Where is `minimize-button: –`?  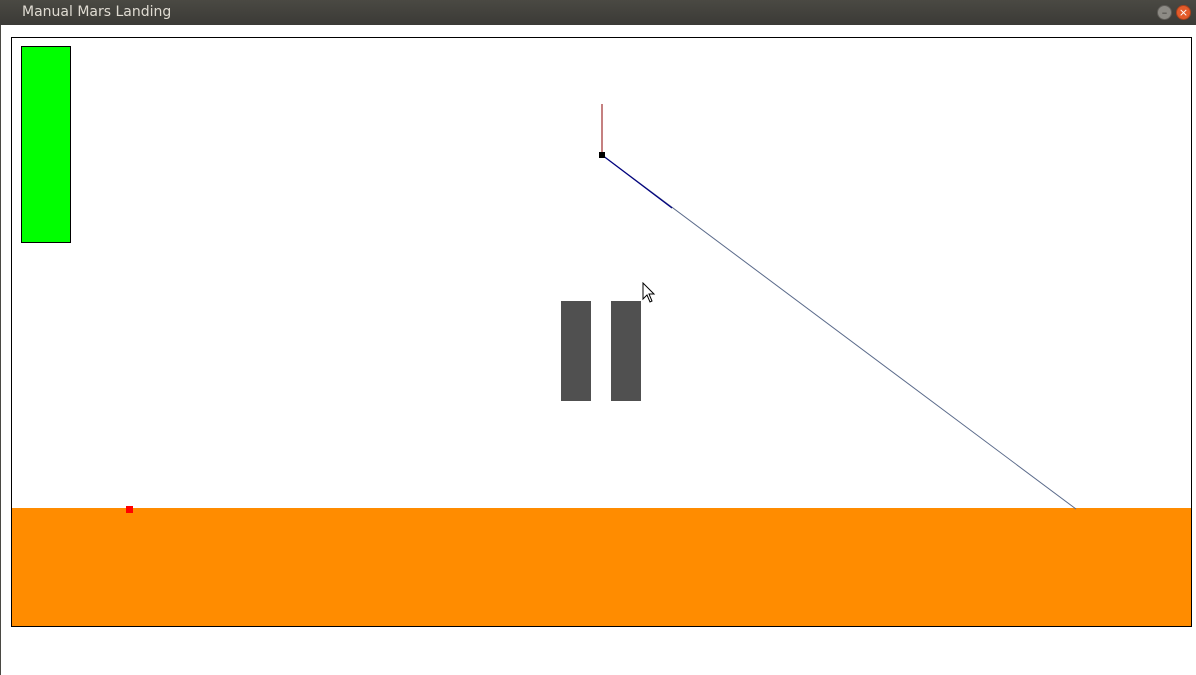 minimize-button: – is located at coordinates (1164, 12).